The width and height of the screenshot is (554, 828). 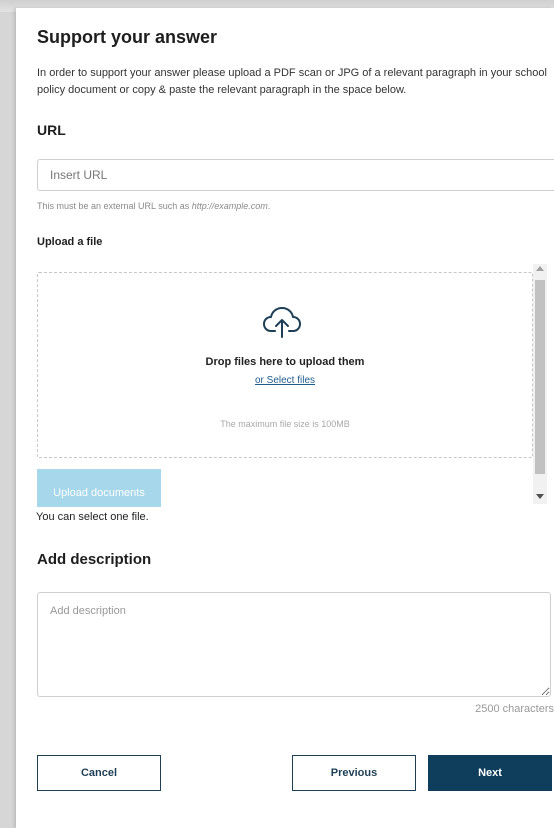 What do you see at coordinates (51, 130) in the screenshot?
I see `url-heading: URL` at bounding box center [51, 130].